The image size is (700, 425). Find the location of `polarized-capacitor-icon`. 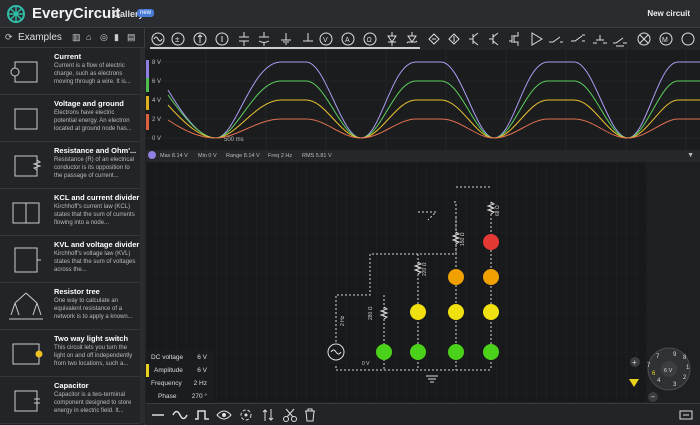

polarized-capacitor-icon is located at coordinates (264, 39).